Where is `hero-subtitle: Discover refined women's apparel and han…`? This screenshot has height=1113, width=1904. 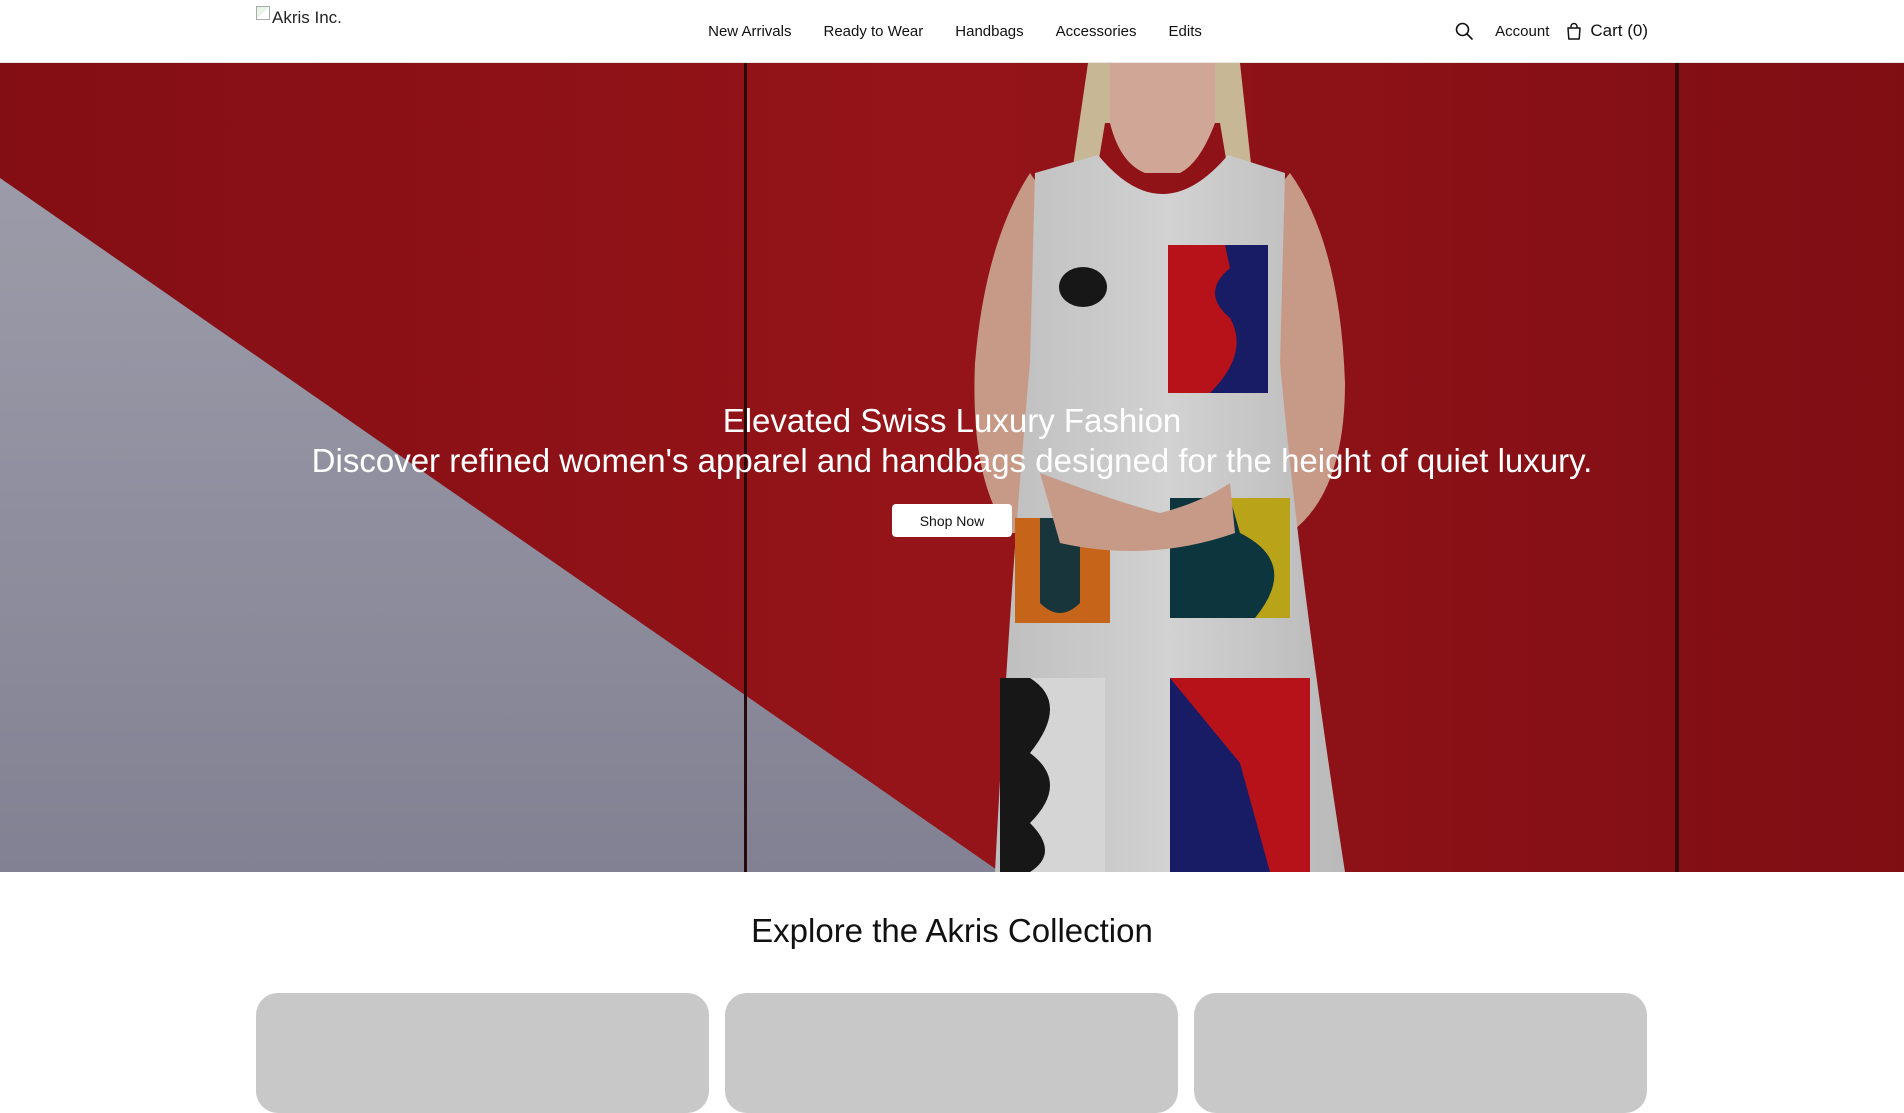 hero-subtitle: Discover refined women's apparel and han… is located at coordinates (952, 460).